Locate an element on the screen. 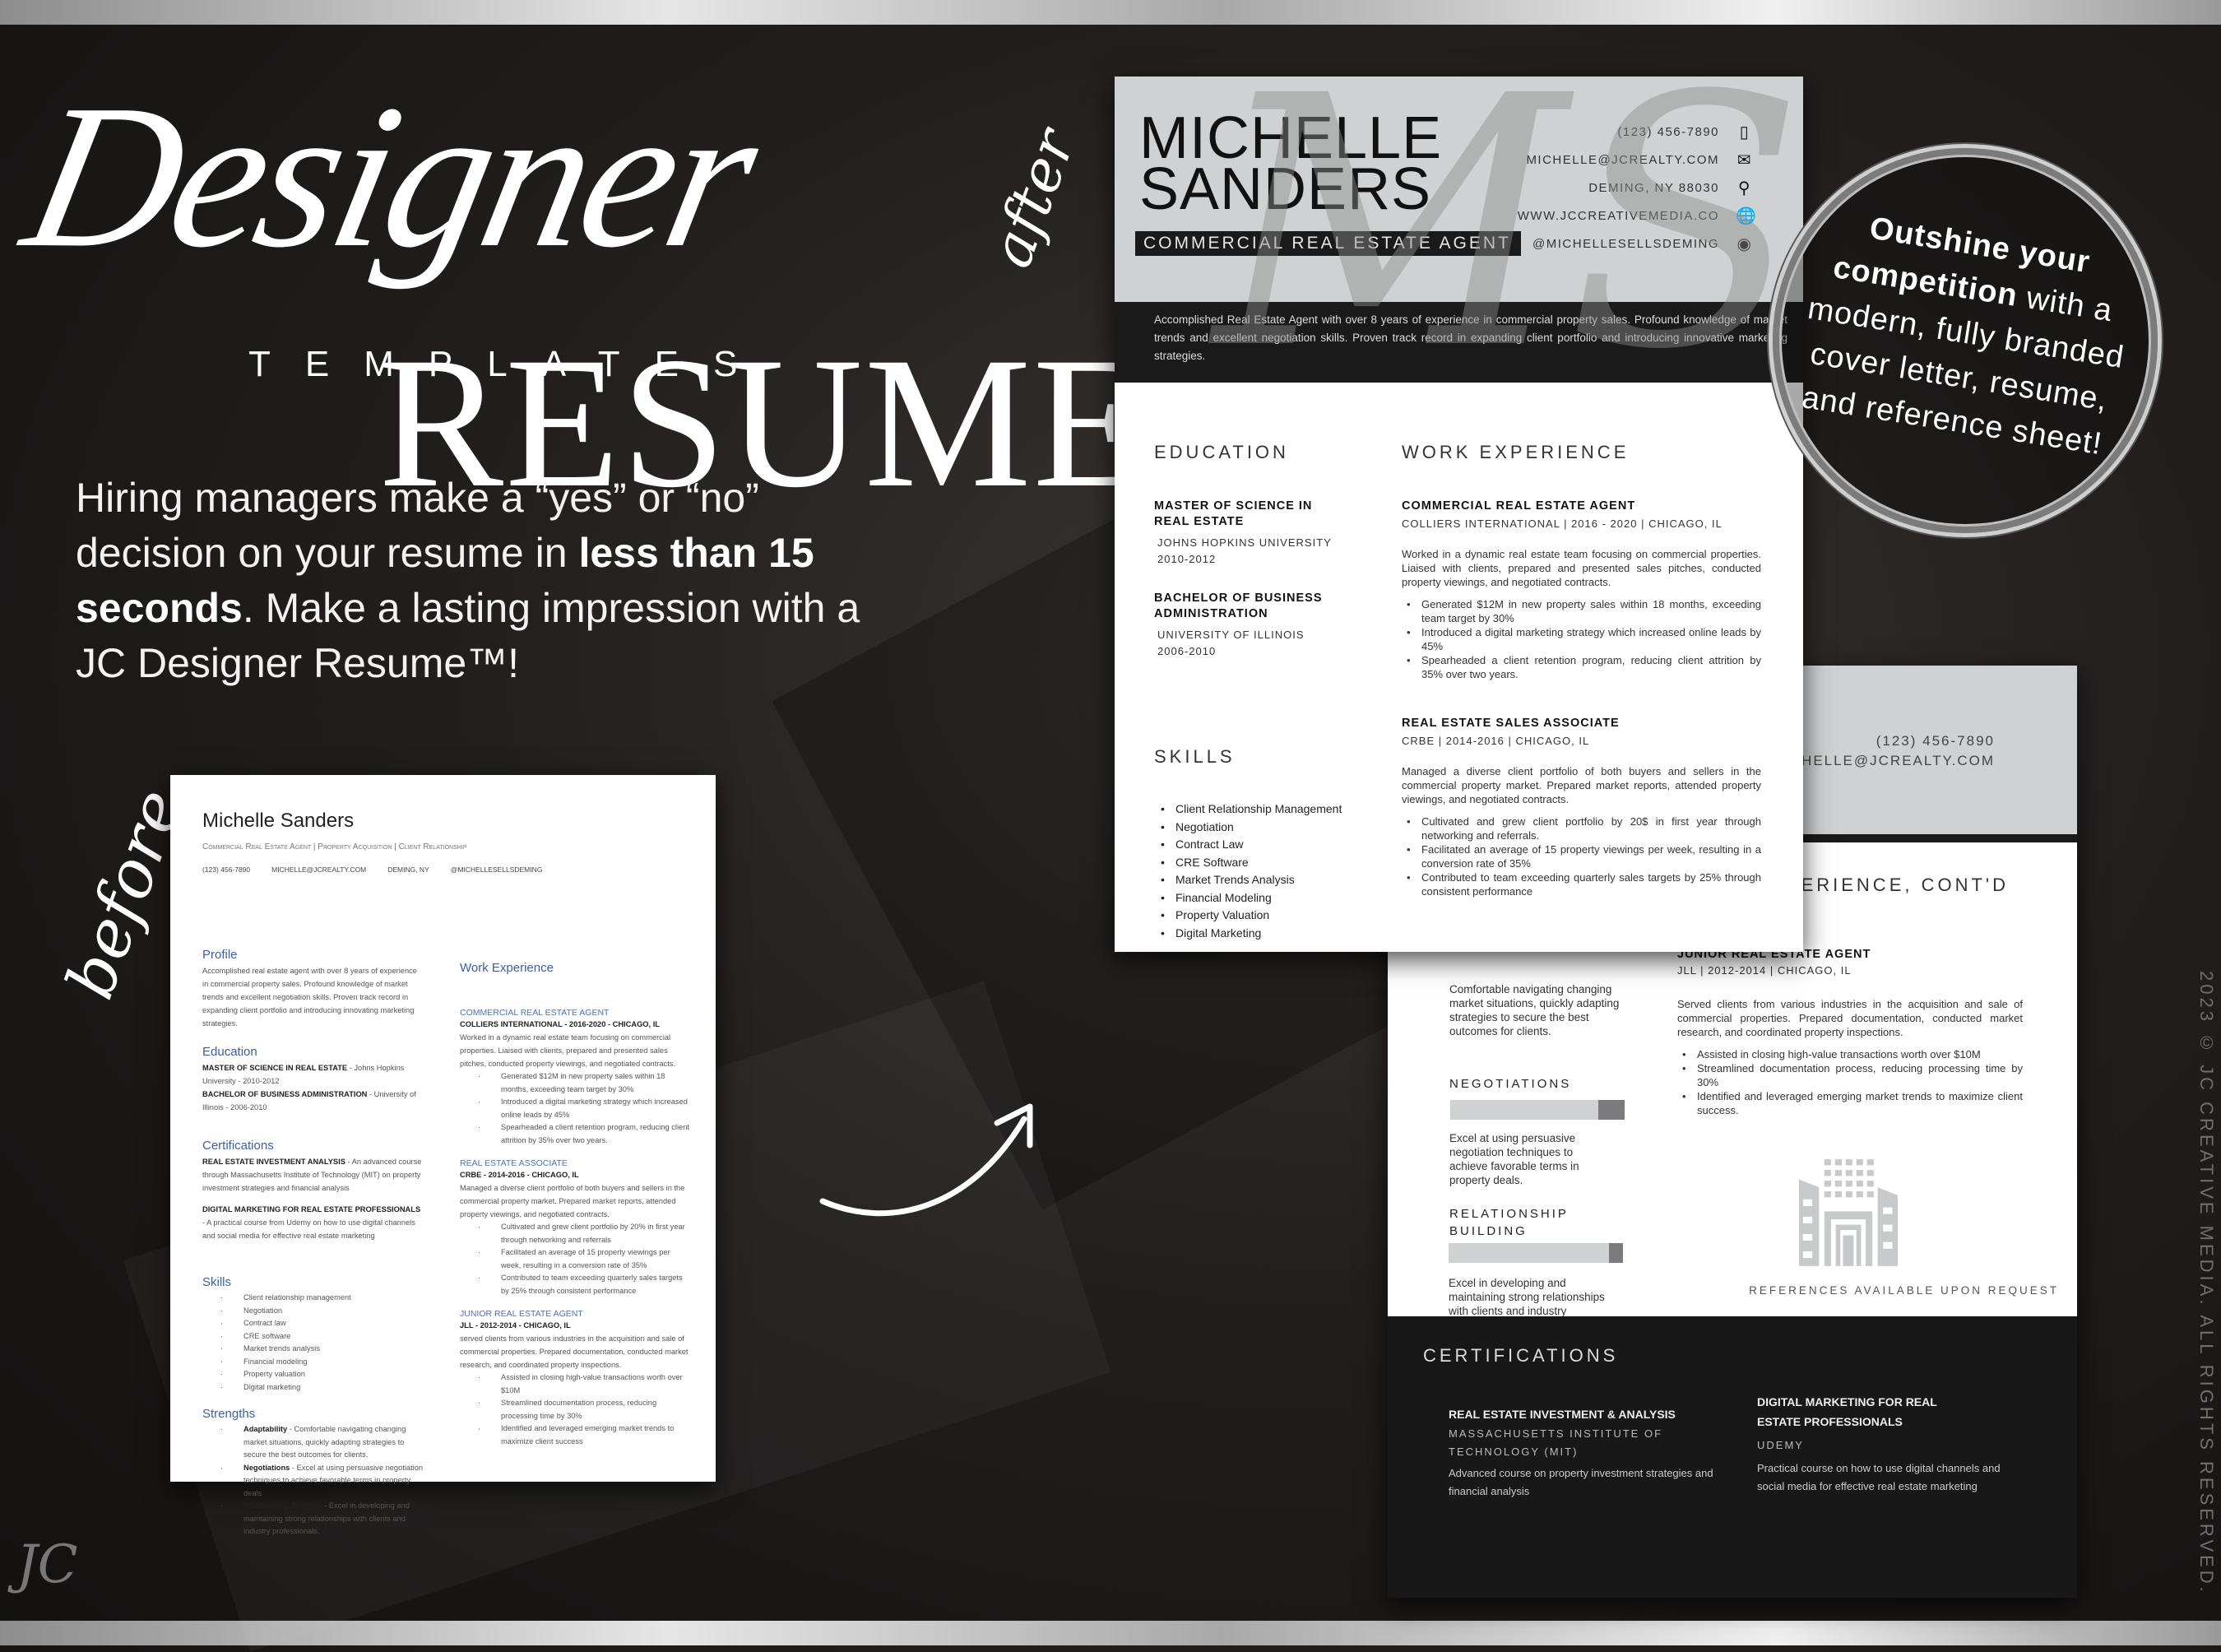 The width and height of the screenshot is (2221, 1652). skill-item: Digital Marketing is located at coordinates (1250, 934).